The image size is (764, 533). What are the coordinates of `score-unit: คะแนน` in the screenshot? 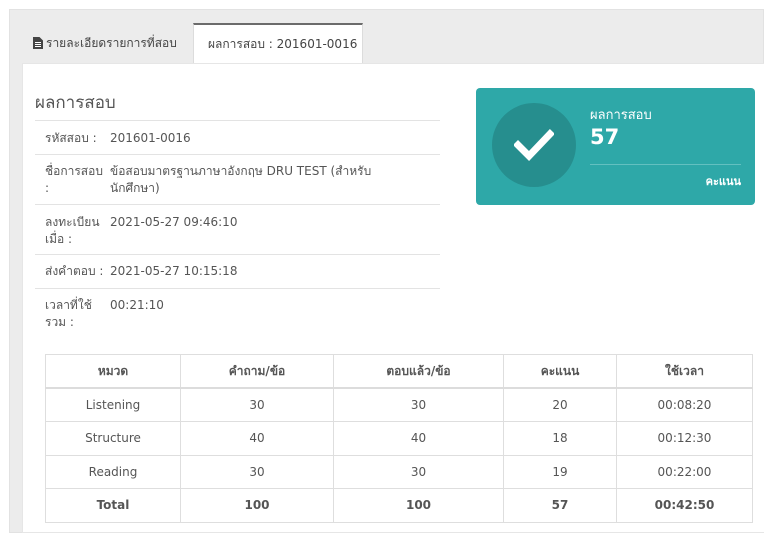 It's located at (723, 181).